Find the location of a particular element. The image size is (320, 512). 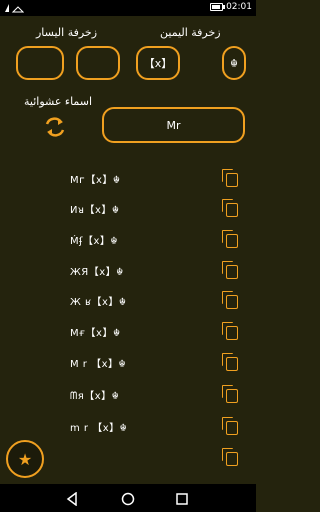

right-decoration-value-2: 【x】 is located at coordinates (158, 63).